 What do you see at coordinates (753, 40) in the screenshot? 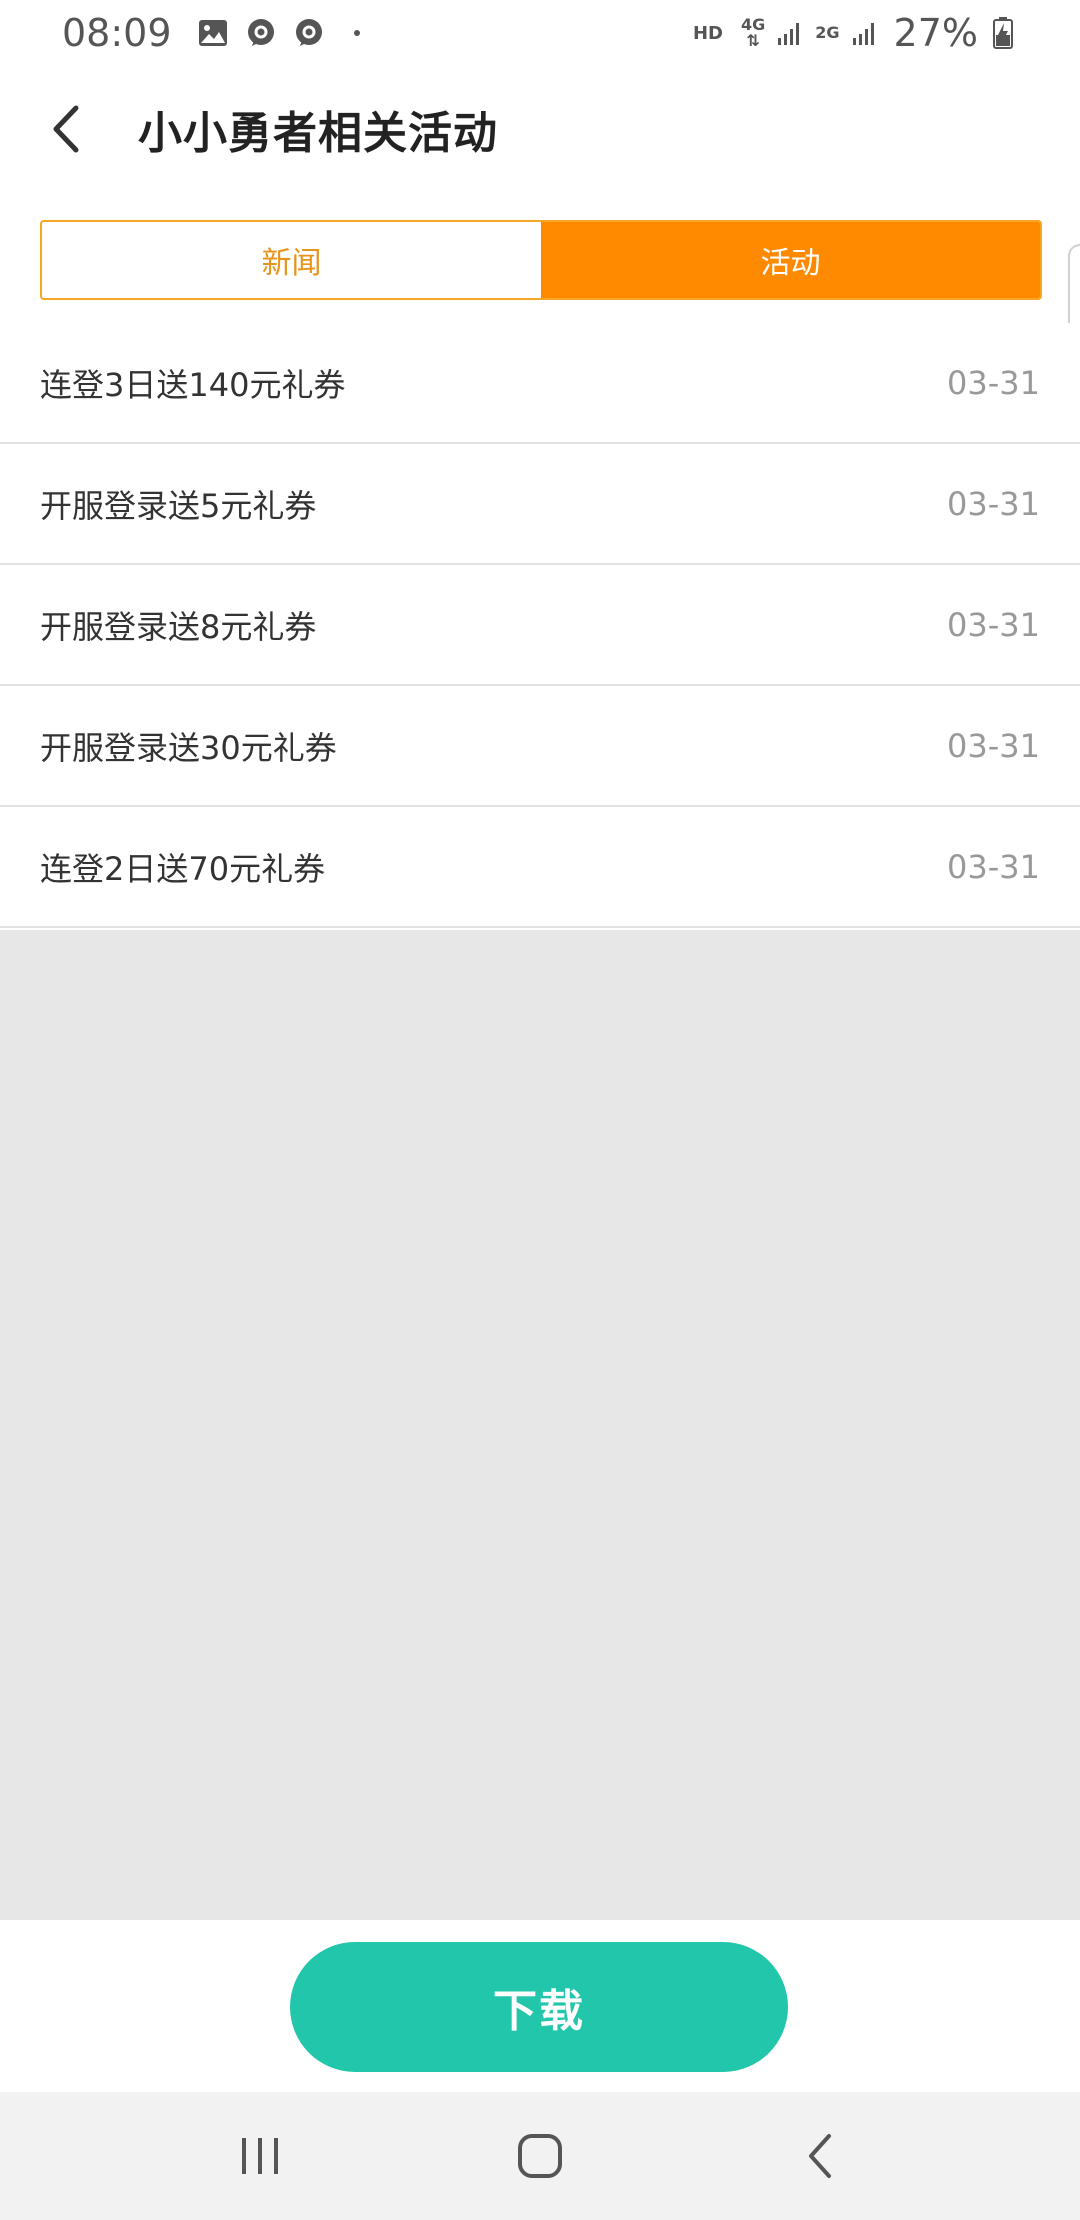
I see `data-arrows-icon: ⇅` at bounding box center [753, 40].